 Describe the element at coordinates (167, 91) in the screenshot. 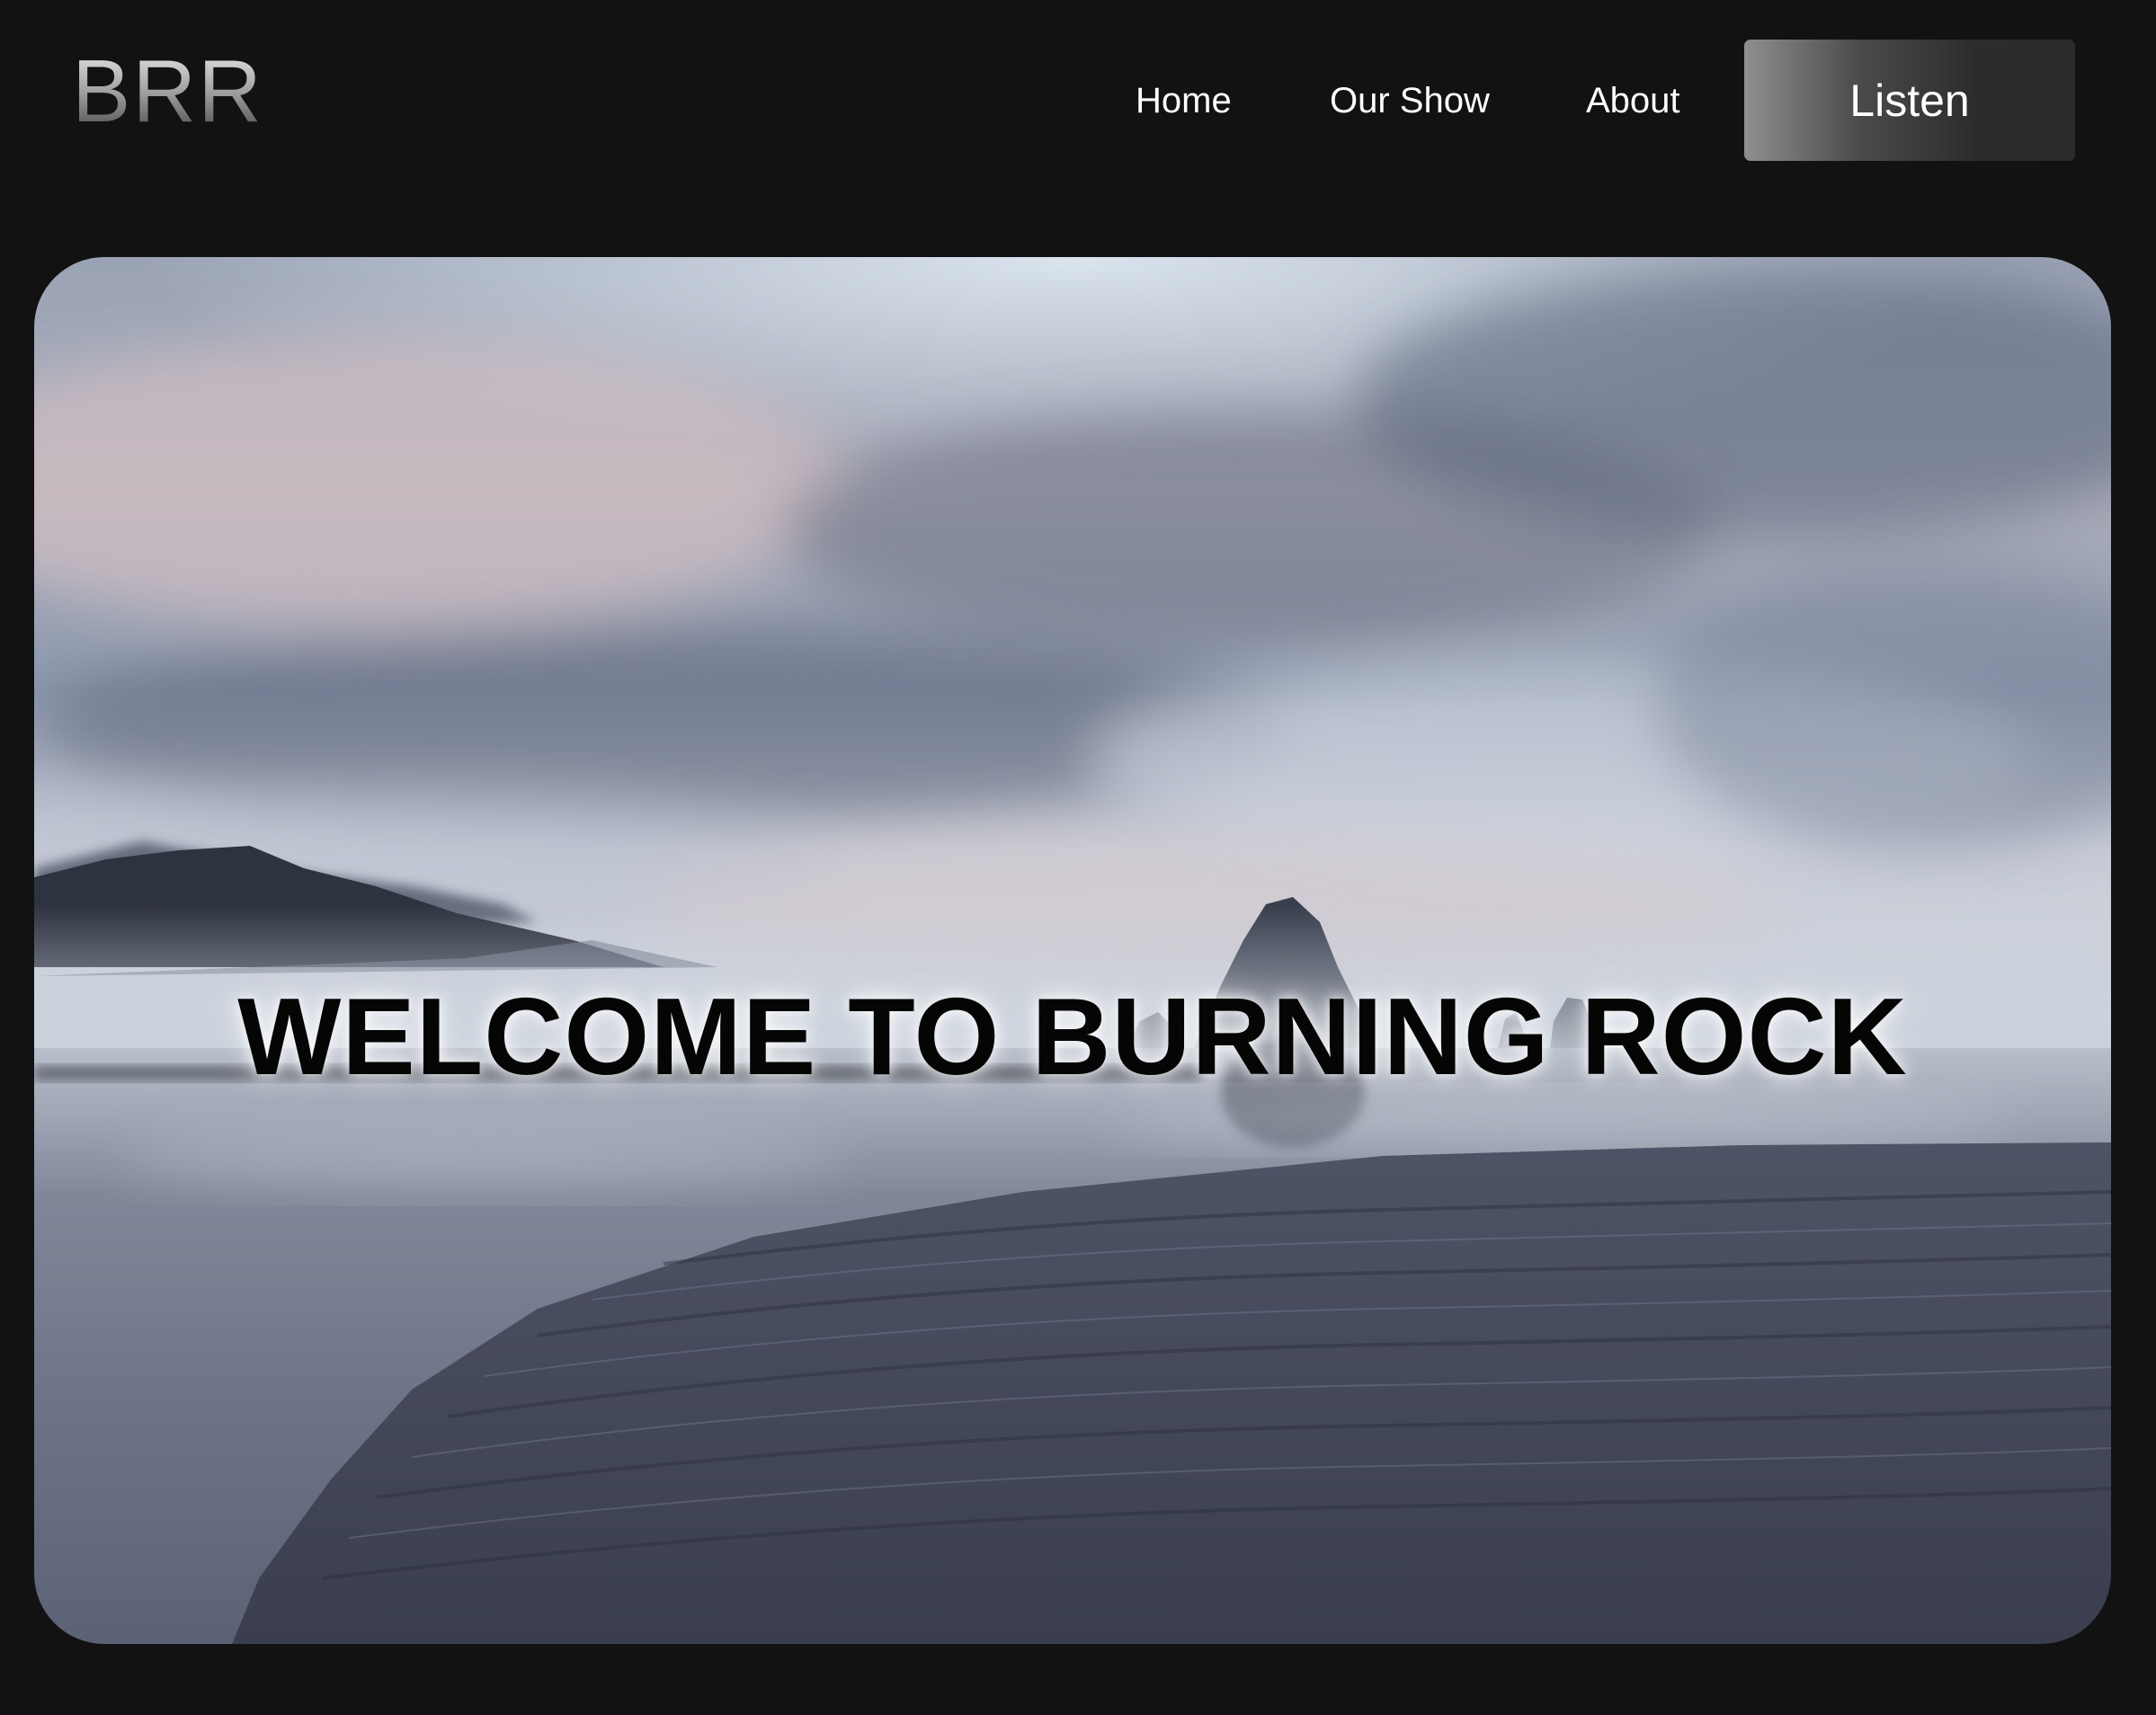

I see `site-logo: BRR` at that location.